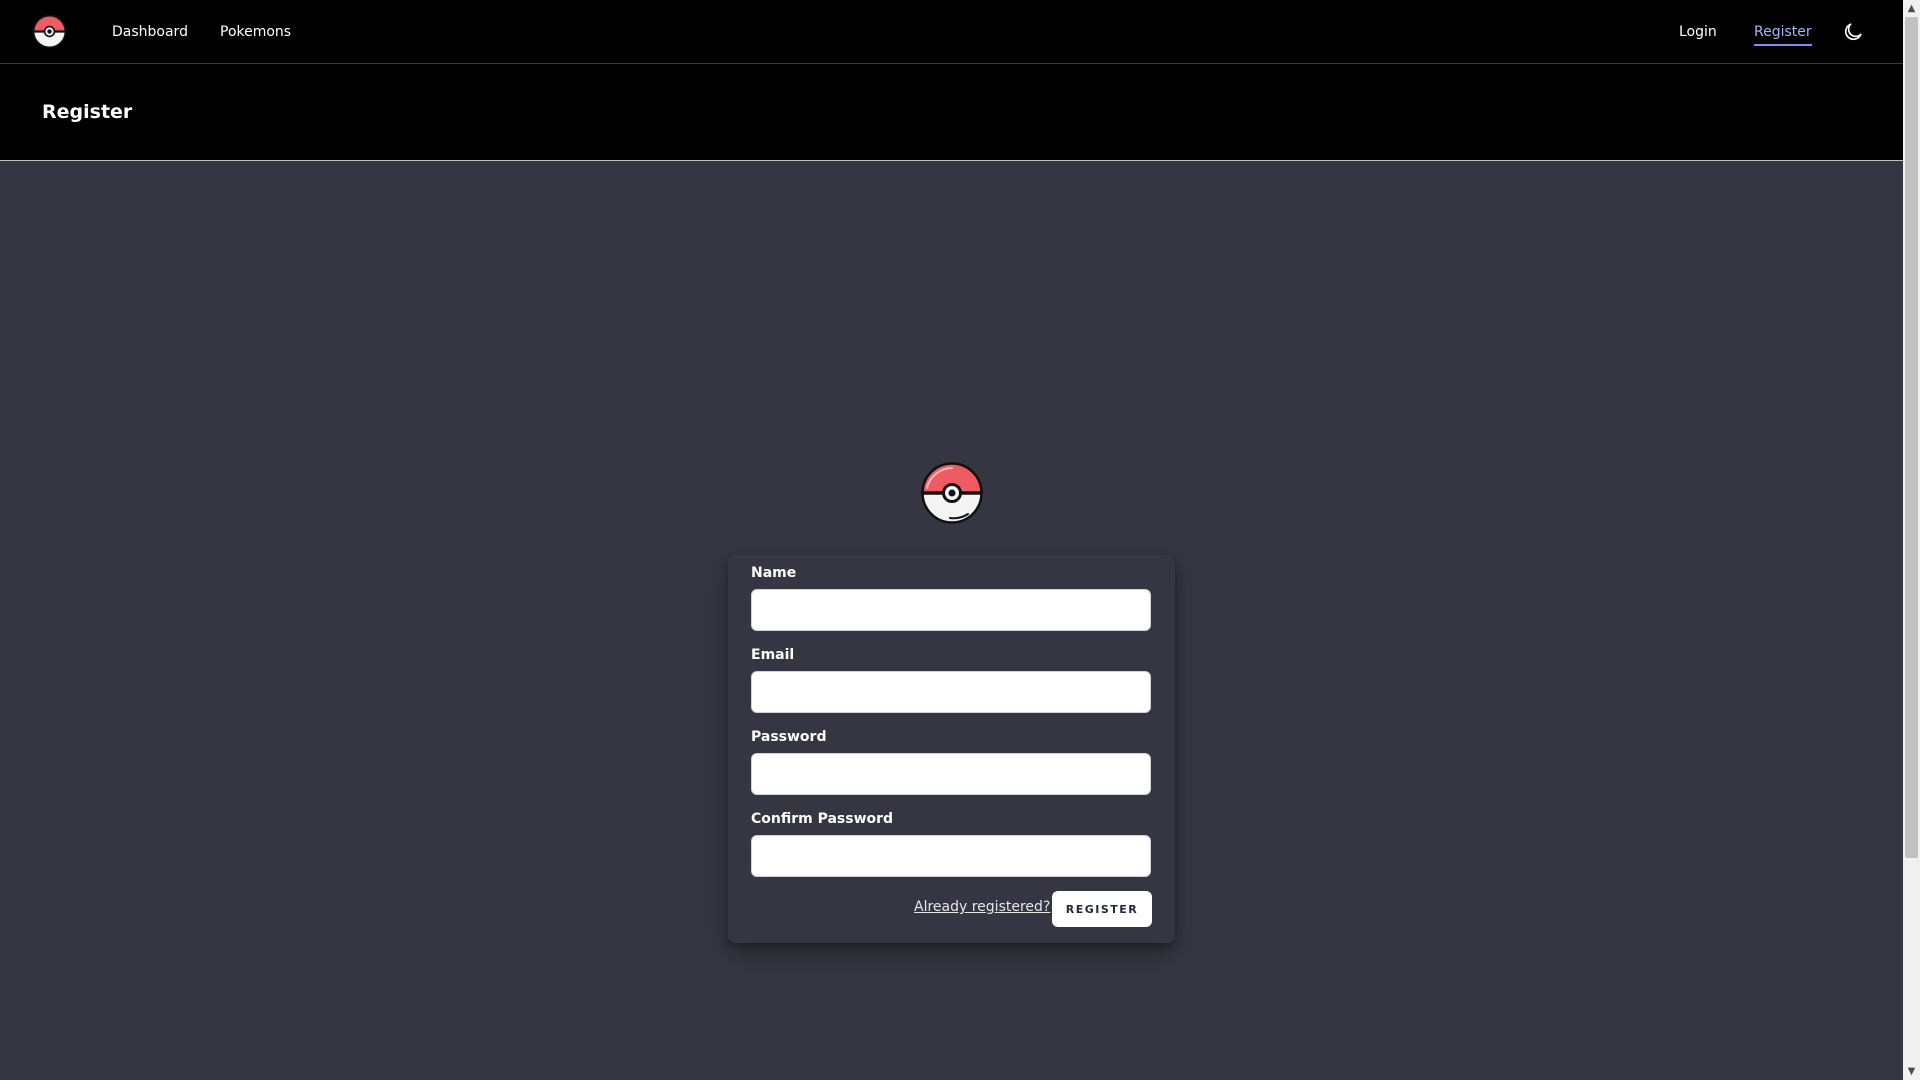  What do you see at coordinates (1853, 32) in the screenshot?
I see `moon-icon` at bounding box center [1853, 32].